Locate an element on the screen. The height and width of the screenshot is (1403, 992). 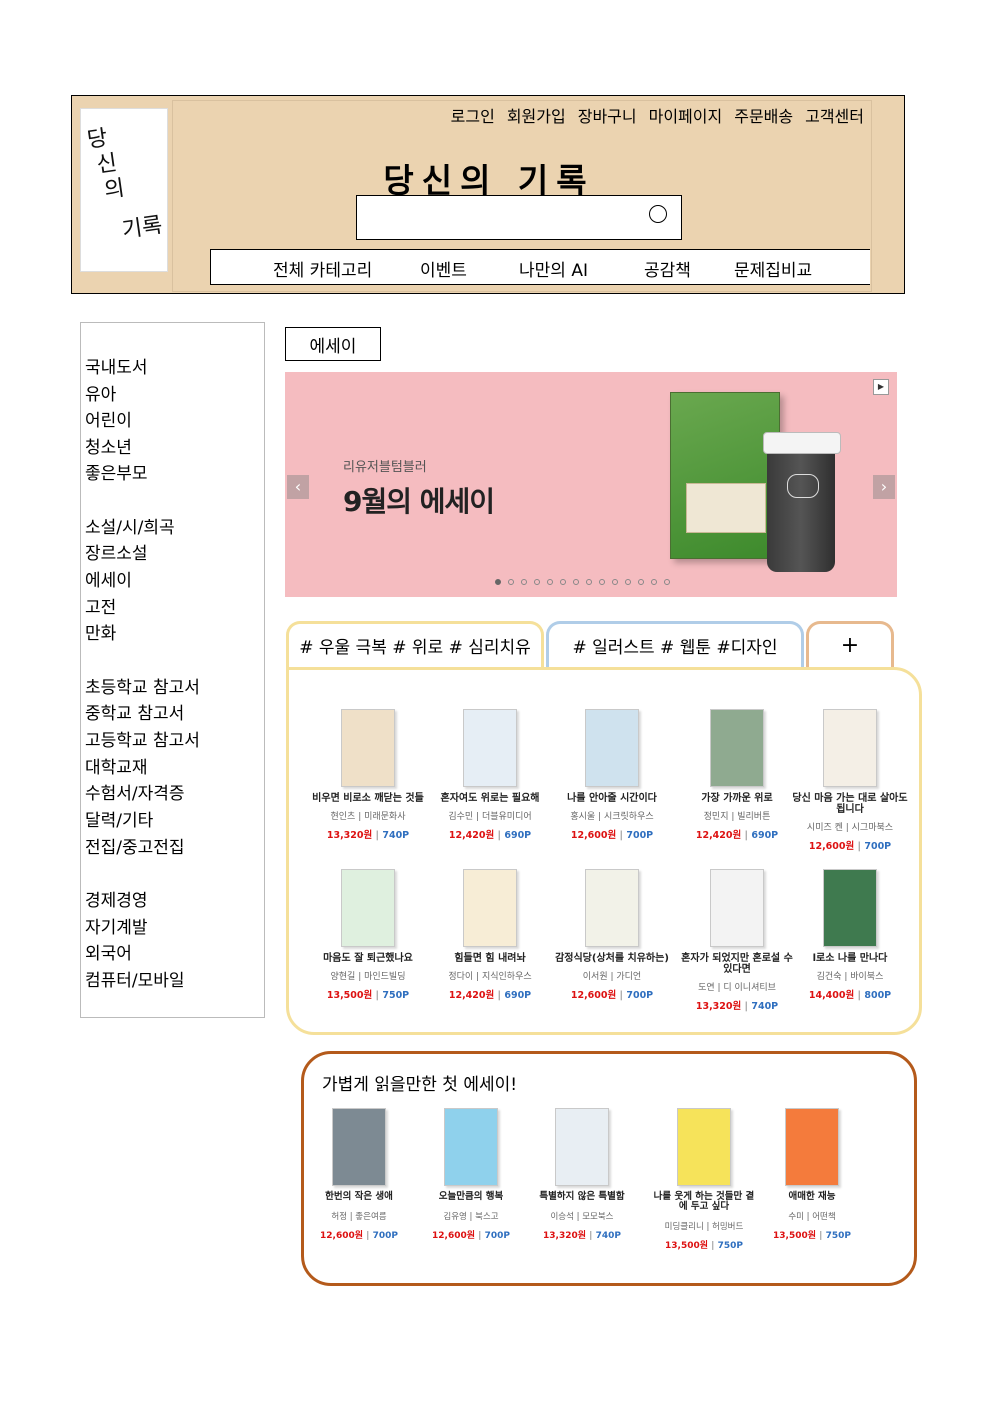
book-card: 감정식당(상처를 치유하는) 이서원 | 가디언 12,600원 | 700P is located at coordinates (612, 935).